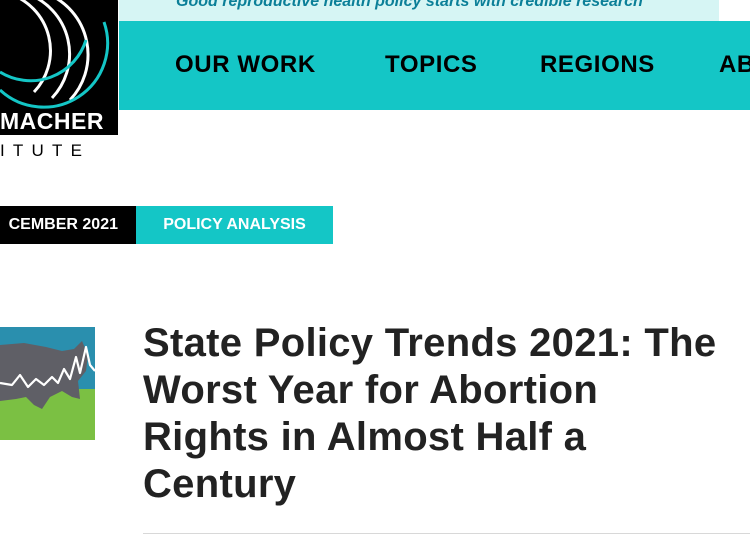 This screenshot has height=536, width=750. I want to click on date-badge: CEMBER 2021, so click(68, 225).